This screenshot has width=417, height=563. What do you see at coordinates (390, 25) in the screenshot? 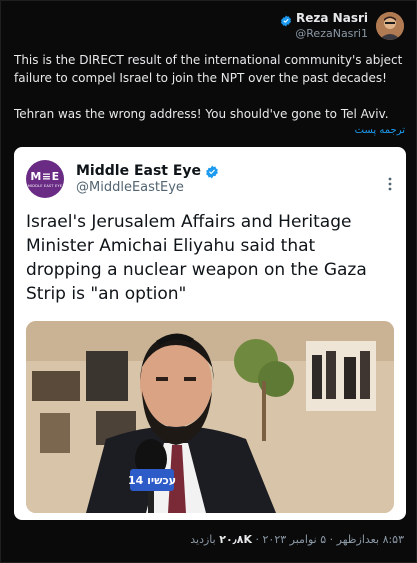
I see `avatar` at bounding box center [390, 25].